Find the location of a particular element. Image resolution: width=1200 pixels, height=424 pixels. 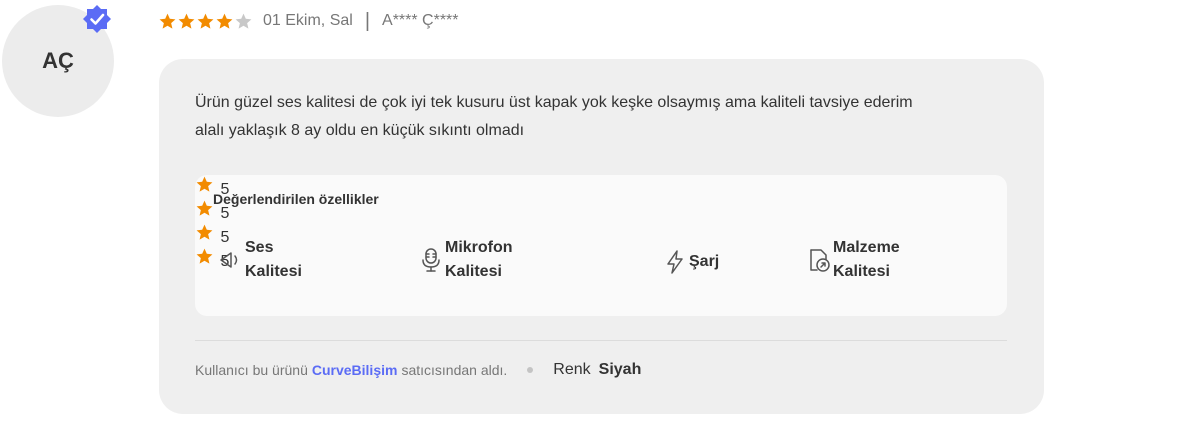

feature-malzeme-kalitesi: Malzeme Kalitesi is located at coordinates (852, 260).